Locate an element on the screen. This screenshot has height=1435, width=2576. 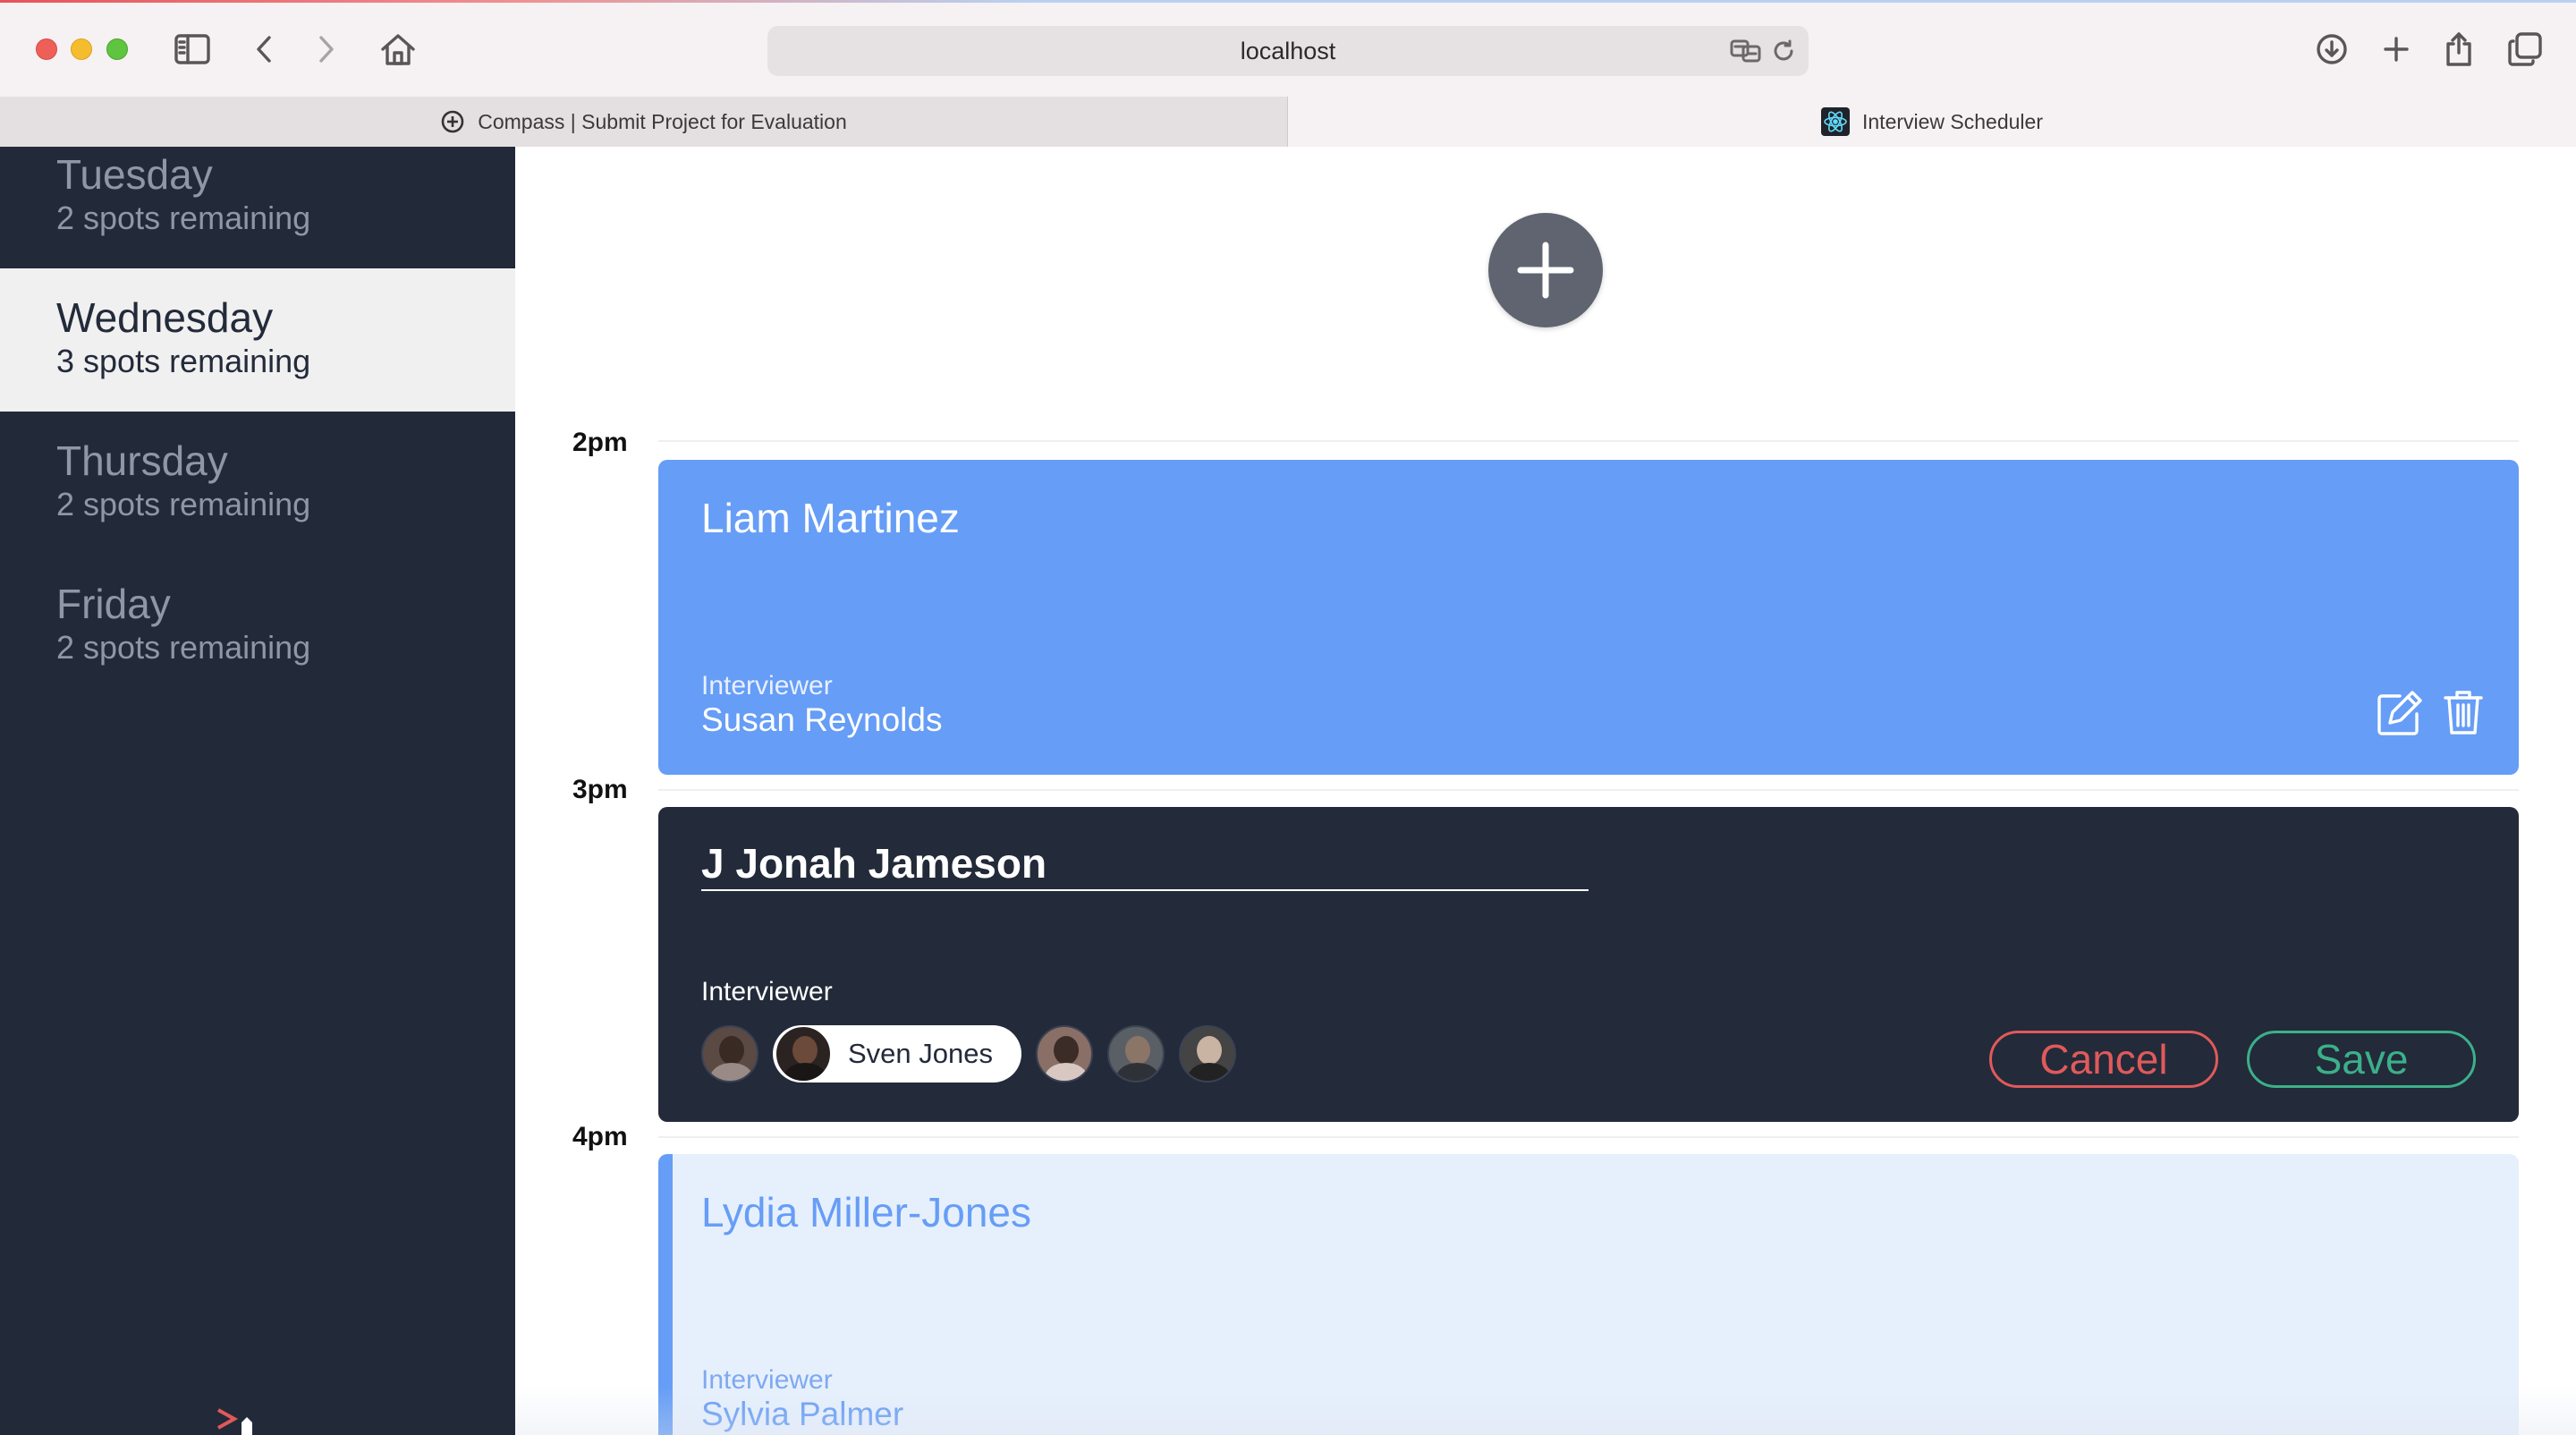
back-icon is located at coordinates (263, 49).